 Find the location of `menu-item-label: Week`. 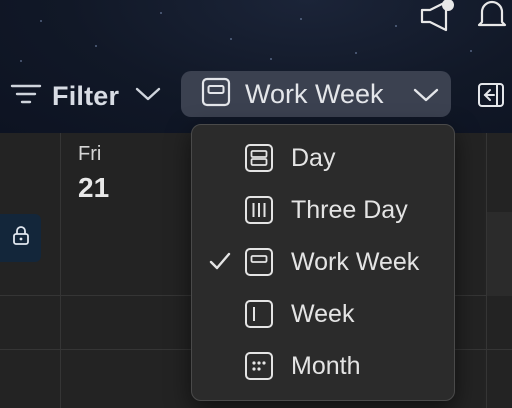

menu-item-label: Week is located at coordinates (323, 313).